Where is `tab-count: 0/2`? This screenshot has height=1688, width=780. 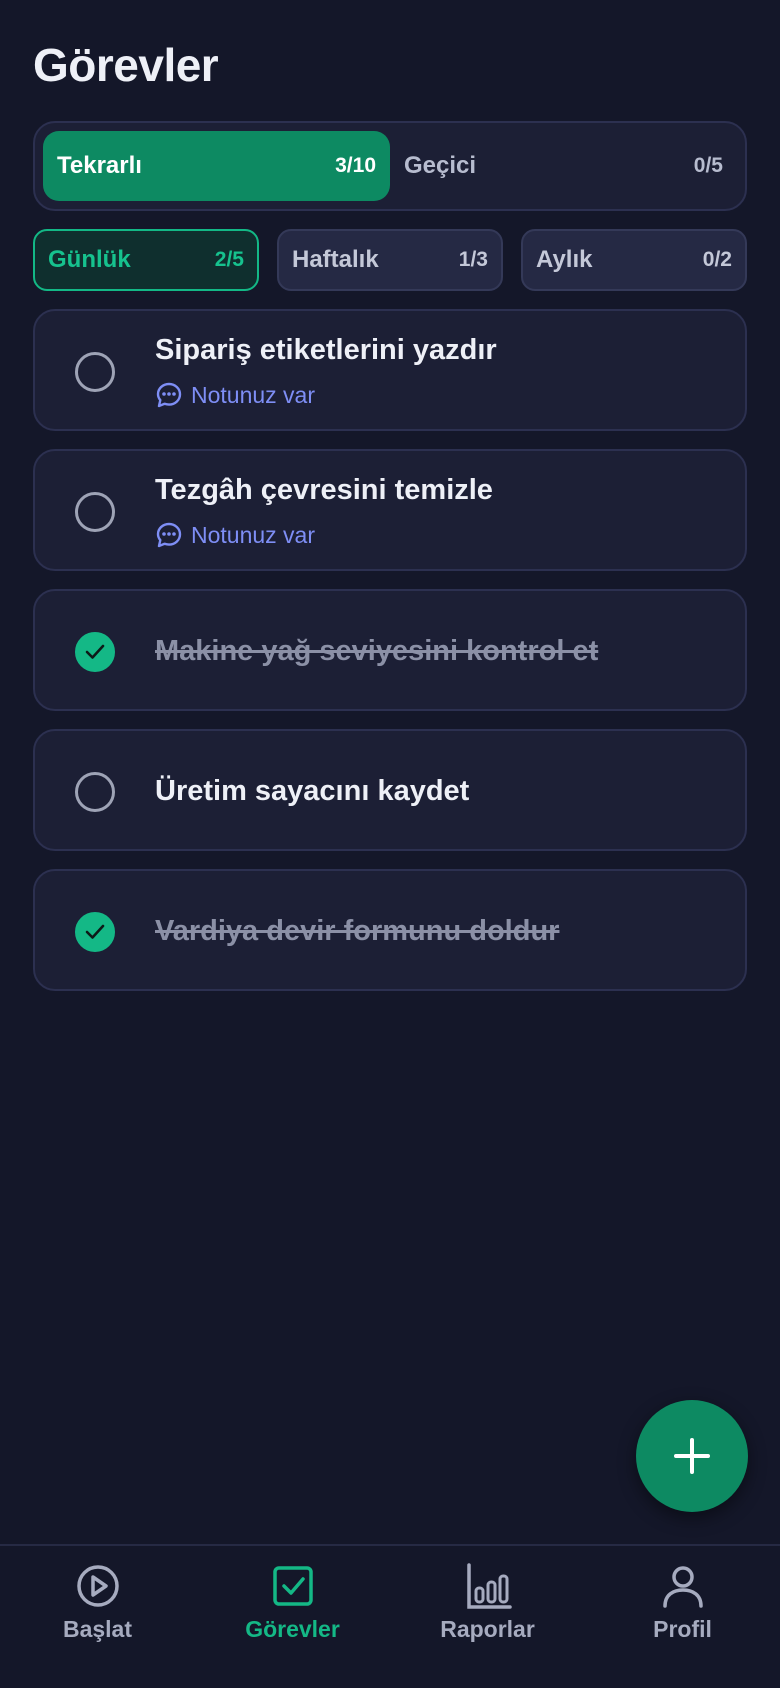 tab-count: 0/2 is located at coordinates (717, 259).